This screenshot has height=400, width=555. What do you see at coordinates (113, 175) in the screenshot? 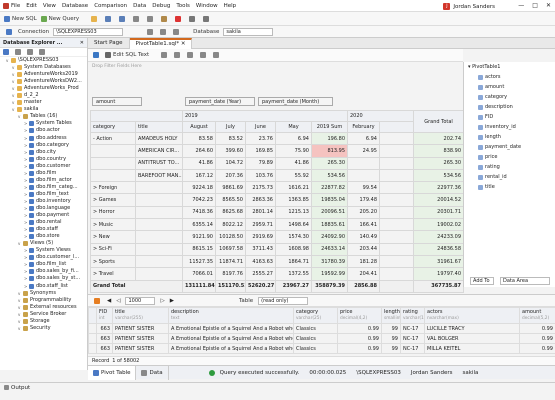
I see `category-cell` at bounding box center [113, 175].